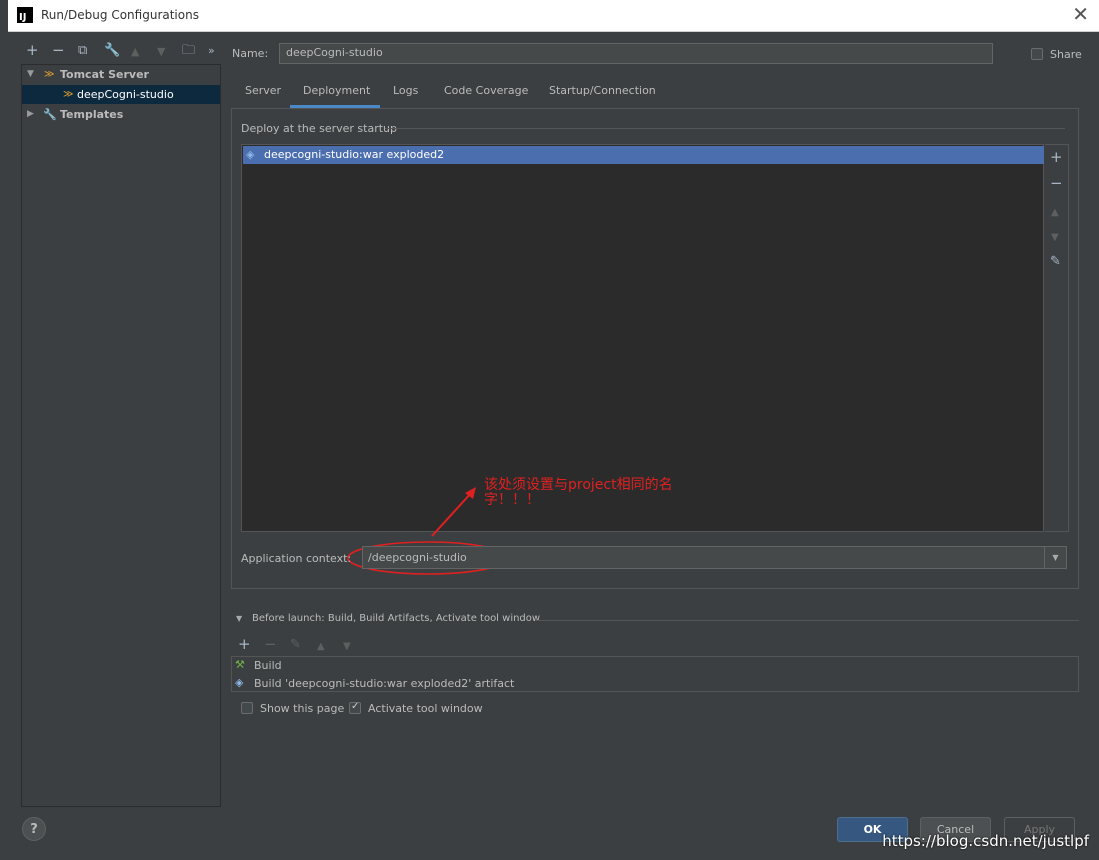 This screenshot has width=1099, height=860. What do you see at coordinates (250, 53) in the screenshot?
I see `name-label: Name:` at bounding box center [250, 53].